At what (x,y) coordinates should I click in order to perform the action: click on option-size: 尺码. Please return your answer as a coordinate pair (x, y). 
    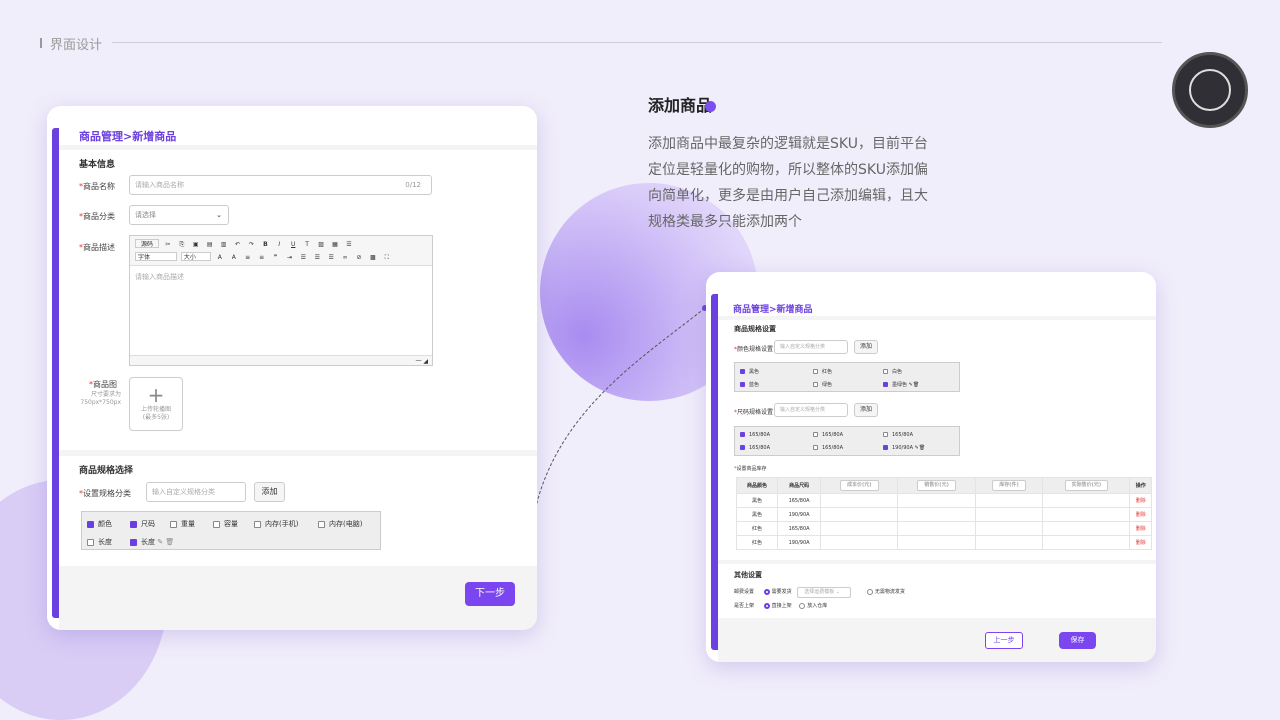
    Looking at the image, I should click on (142, 524).